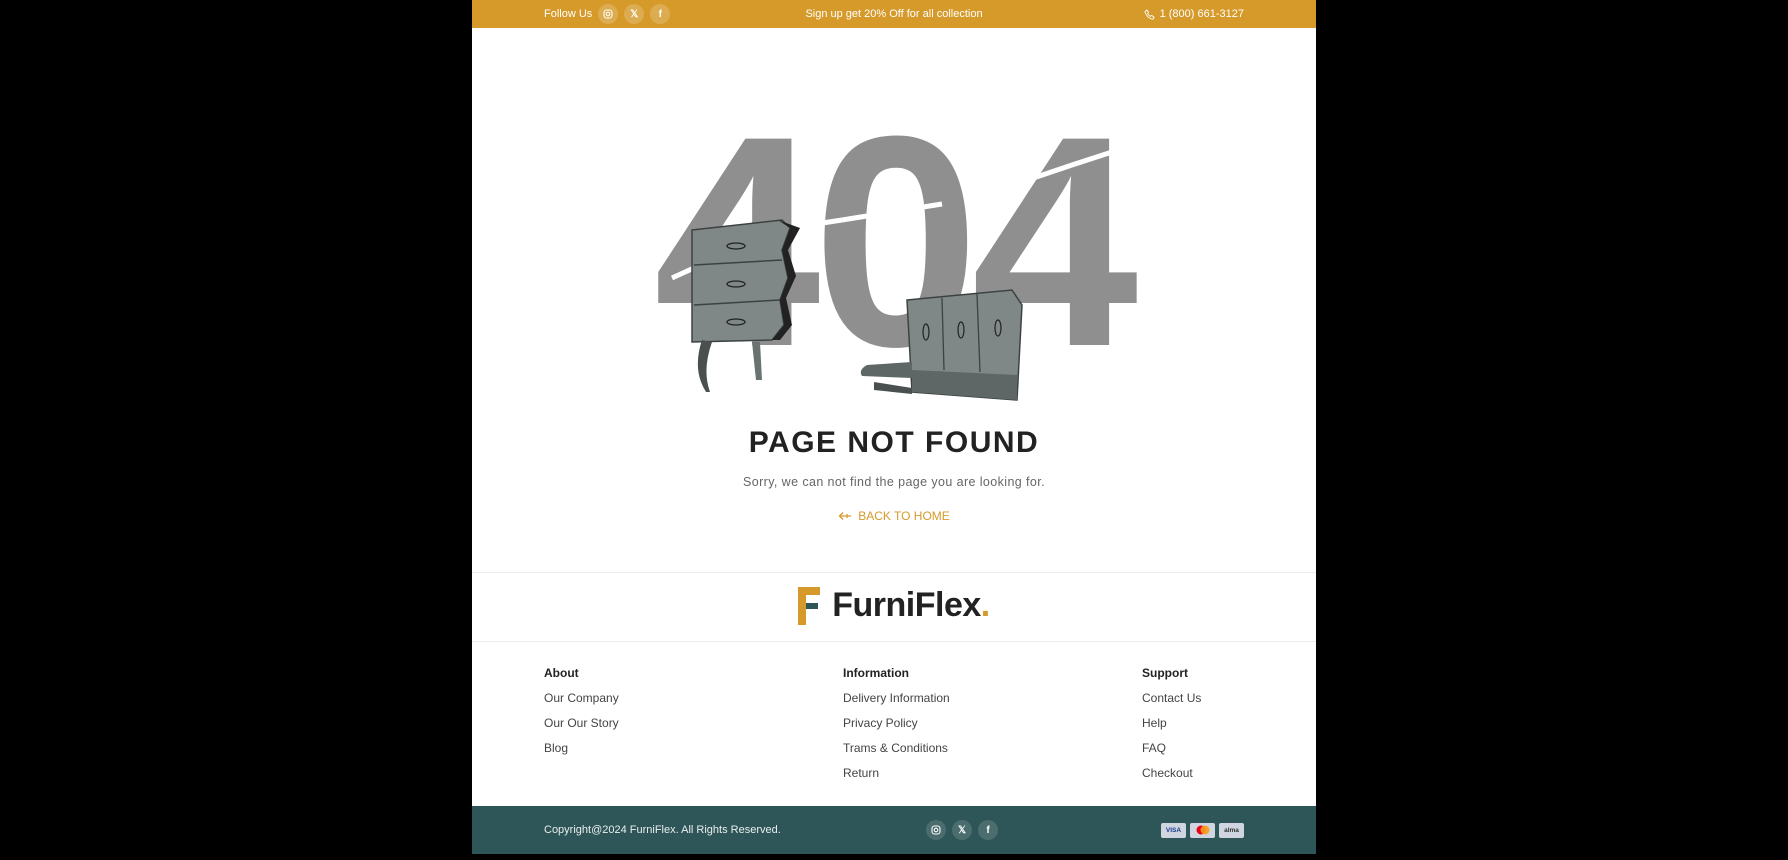 The width and height of the screenshot is (1788, 860). Describe the element at coordinates (896, 773) in the screenshot. I see `footer-link: Return` at that location.